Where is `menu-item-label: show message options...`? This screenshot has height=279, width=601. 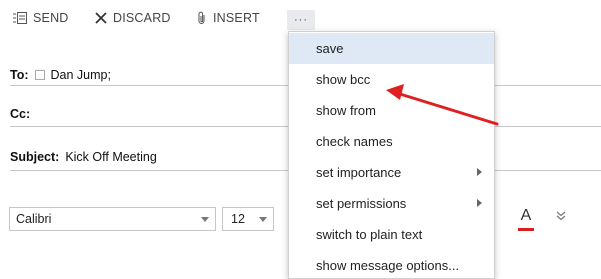
menu-item-label: show message options... is located at coordinates (388, 265).